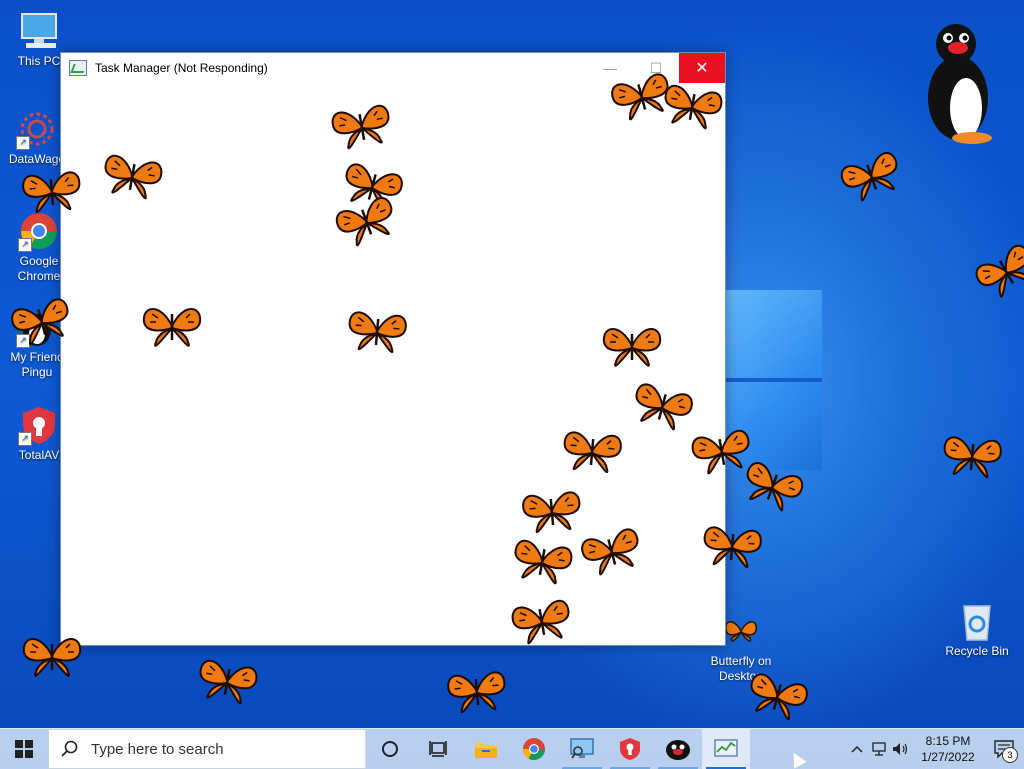 This screenshot has width=1024, height=769. What do you see at coordinates (216, 749) in the screenshot?
I see `search-input` at bounding box center [216, 749].